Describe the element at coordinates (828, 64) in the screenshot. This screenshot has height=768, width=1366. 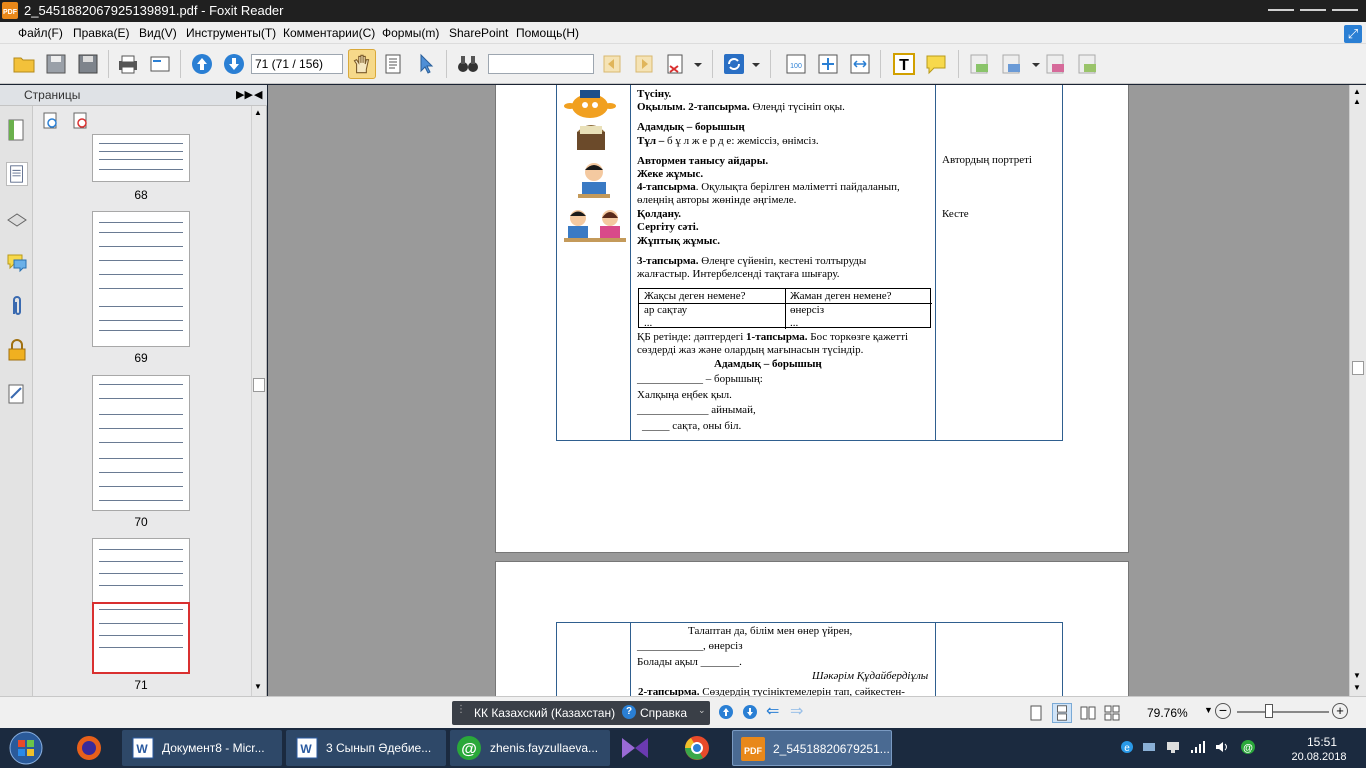
I see `fit-page-icon` at that location.